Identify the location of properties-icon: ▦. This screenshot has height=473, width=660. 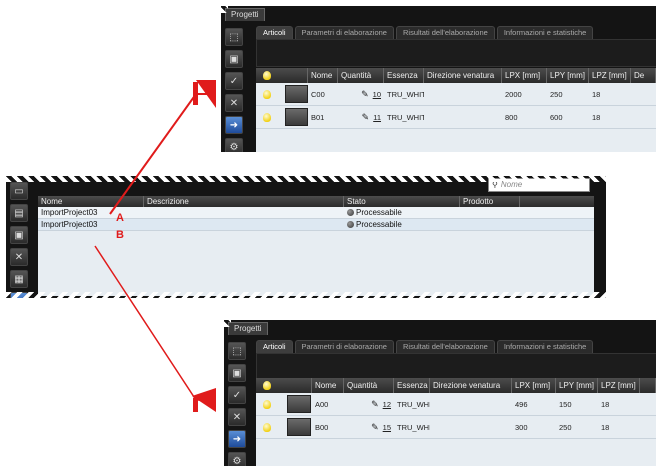
(19, 279).